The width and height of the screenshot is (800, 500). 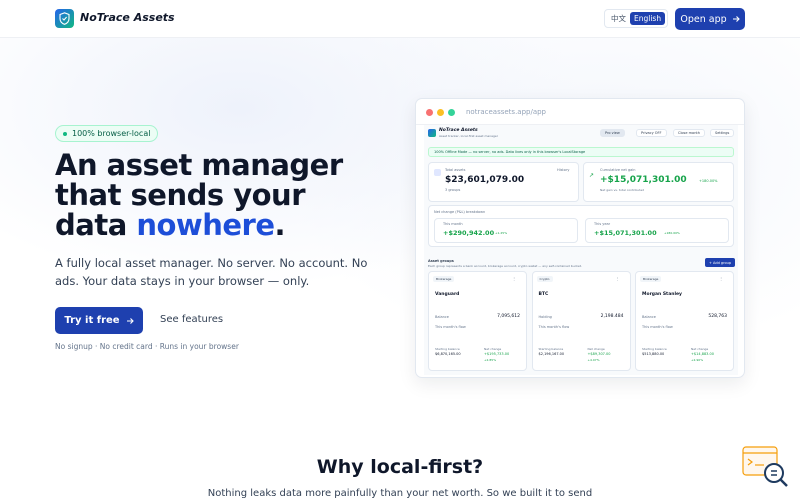 What do you see at coordinates (447, 294) in the screenshot?
I see `group-name: Vanguard` at bounding box center [447, 294].